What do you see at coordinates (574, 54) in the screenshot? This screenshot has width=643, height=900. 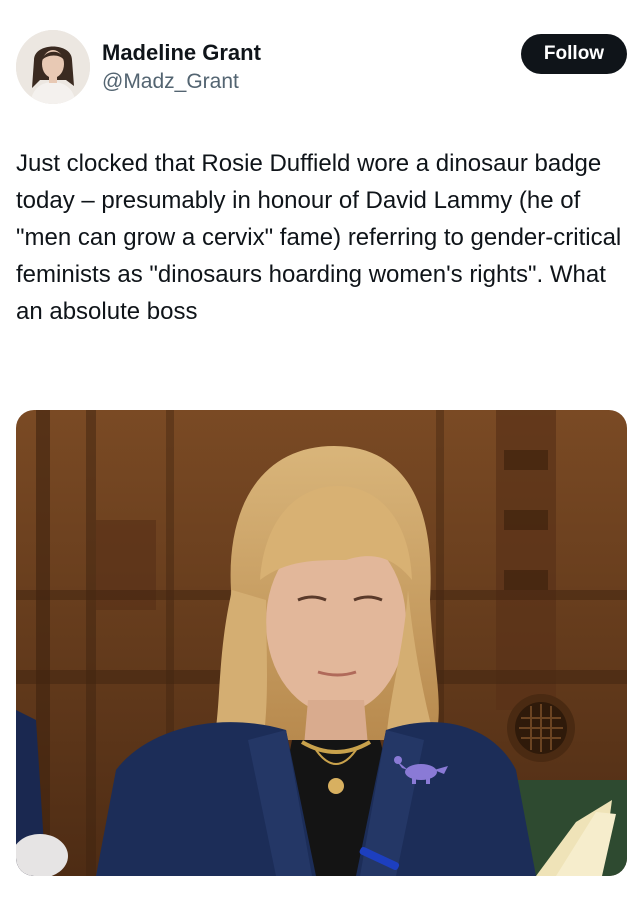 I see `follow-button: Follow` at bounding box center [574, 54].